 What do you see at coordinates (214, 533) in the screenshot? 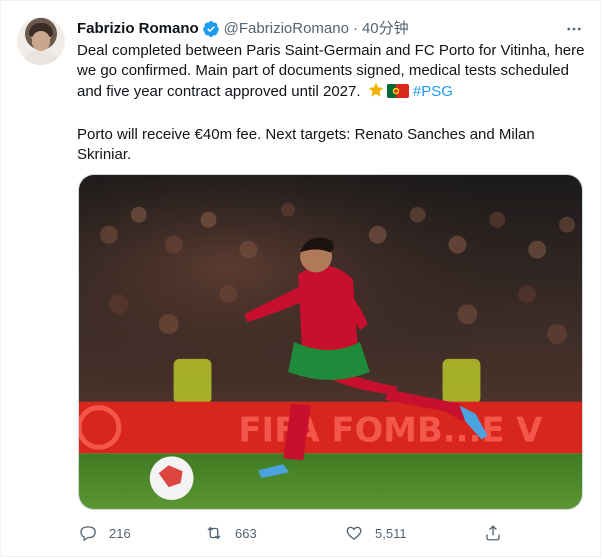
I see `retweet-icon` at bounding box center [214, 533].